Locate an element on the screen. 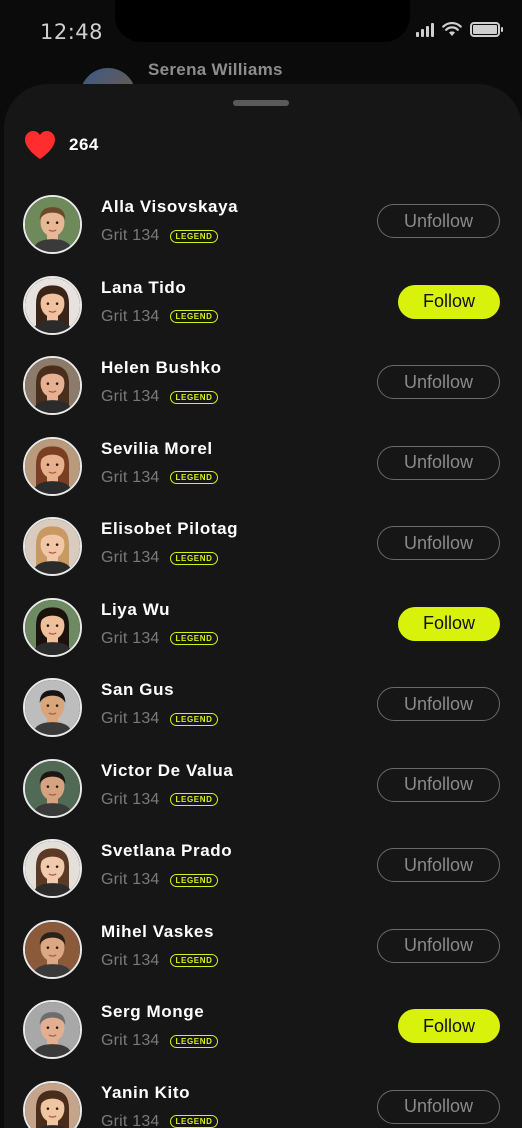 This screenshot has width=522, height=1128. user-row: Elisobet Pilotag Grit 134 LEGEND Unfollow is located at coordinates (263, 549).